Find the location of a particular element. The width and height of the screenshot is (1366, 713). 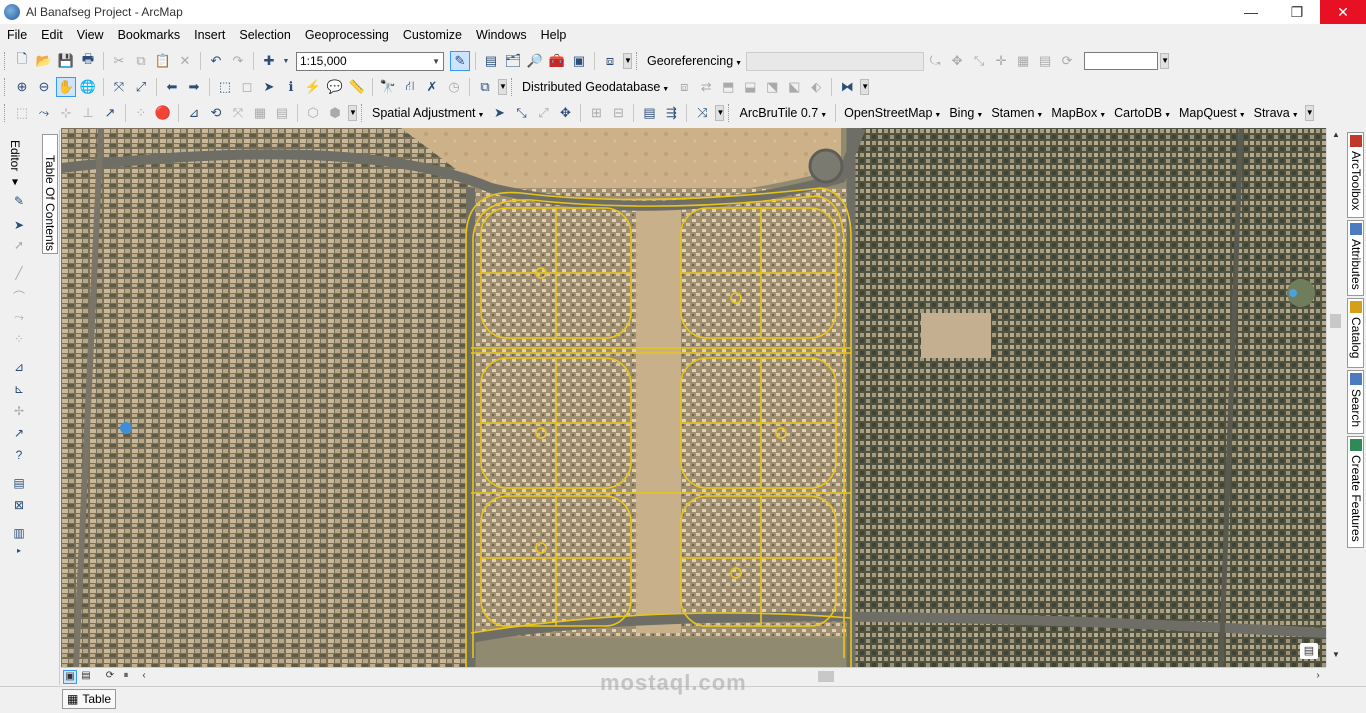

copy-icon: ⧉ is located at coordinates (141, 61).